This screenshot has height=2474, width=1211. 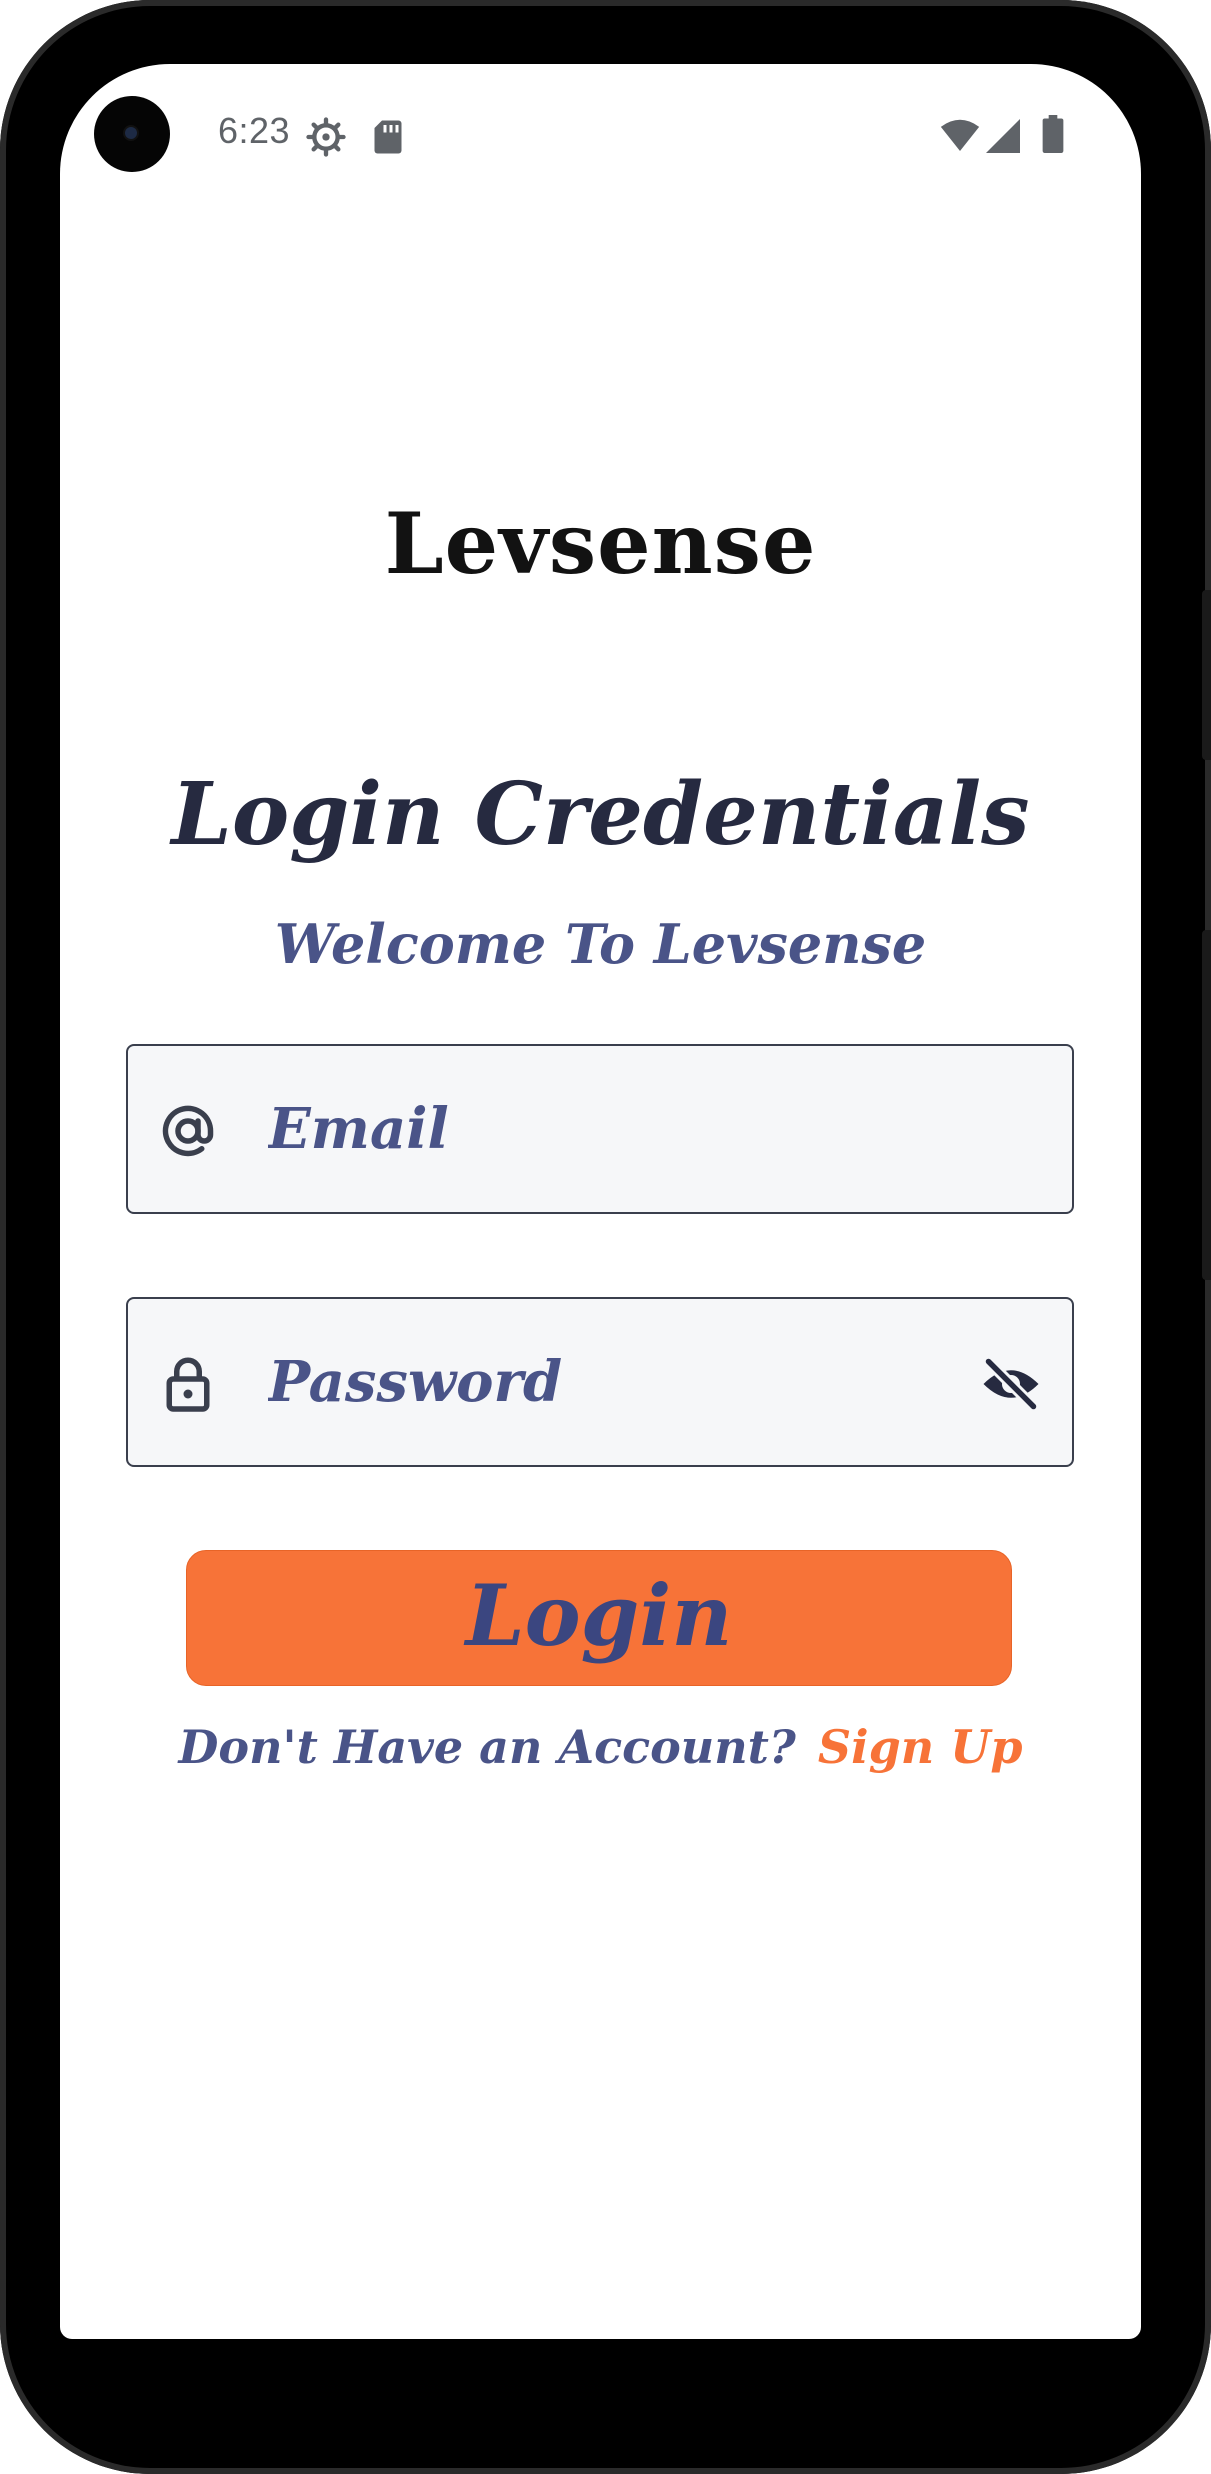 I want to click on battery-icon, so click(x=1053, y=134).